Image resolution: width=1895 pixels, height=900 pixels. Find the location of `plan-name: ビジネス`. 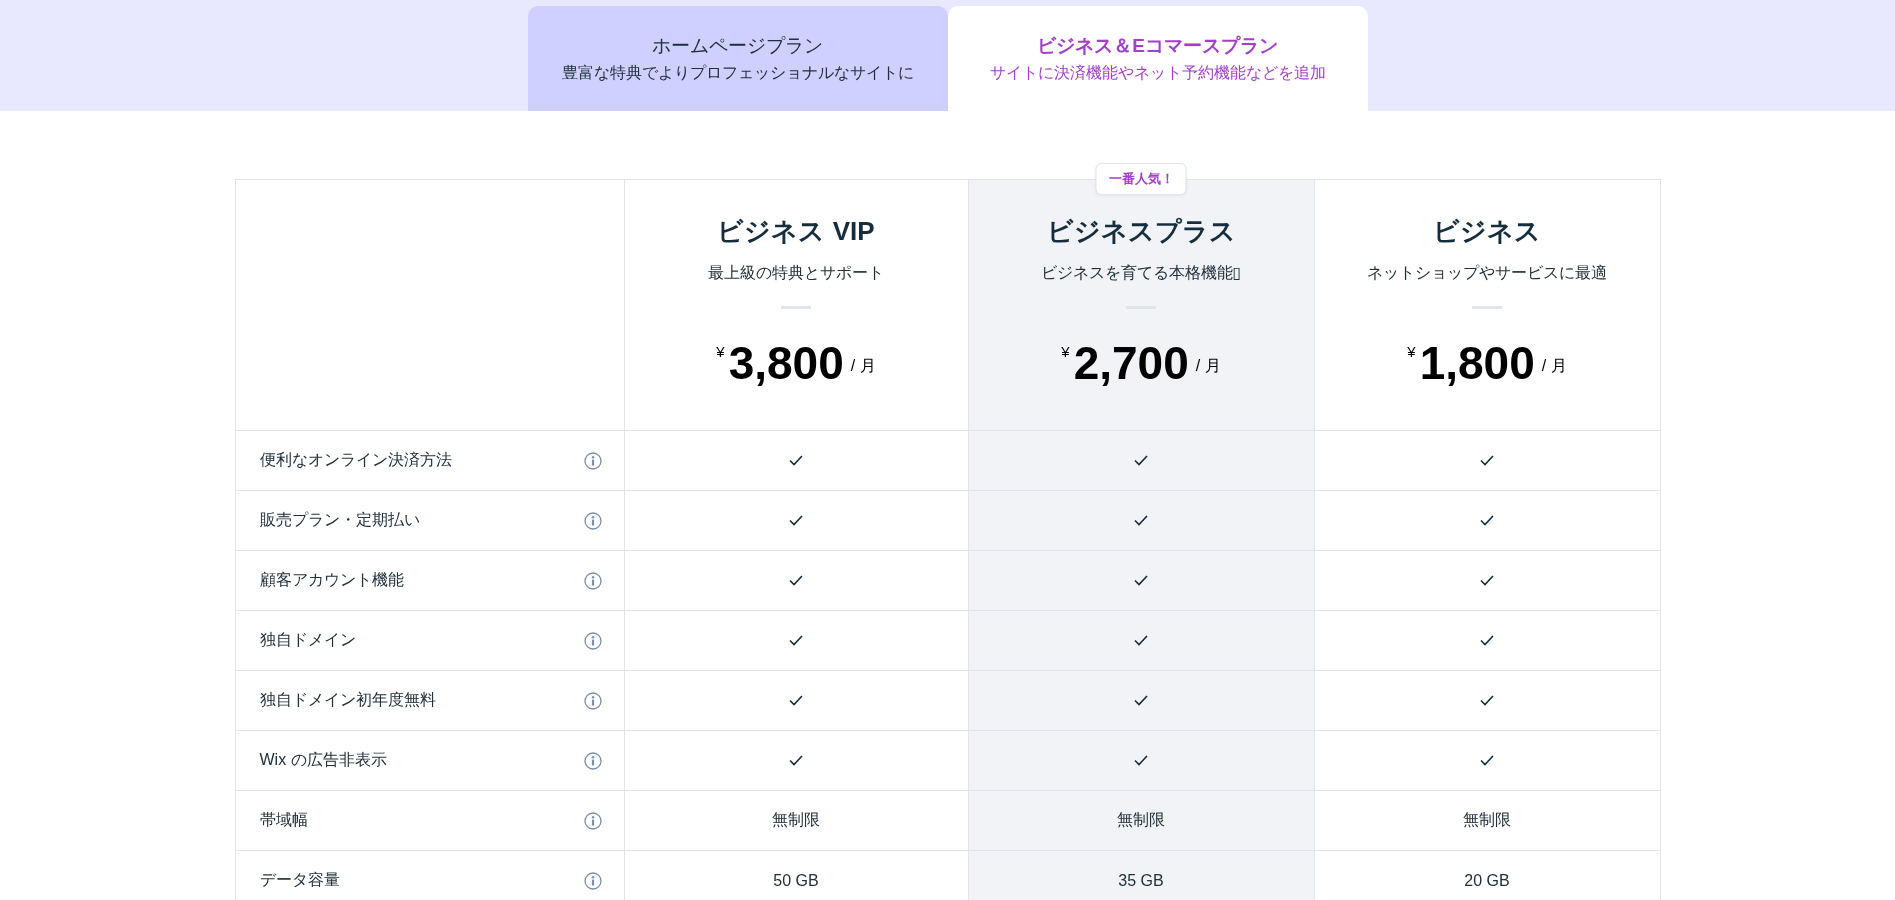

plan-name: ビジネス is located at coordinates (1487, 231).